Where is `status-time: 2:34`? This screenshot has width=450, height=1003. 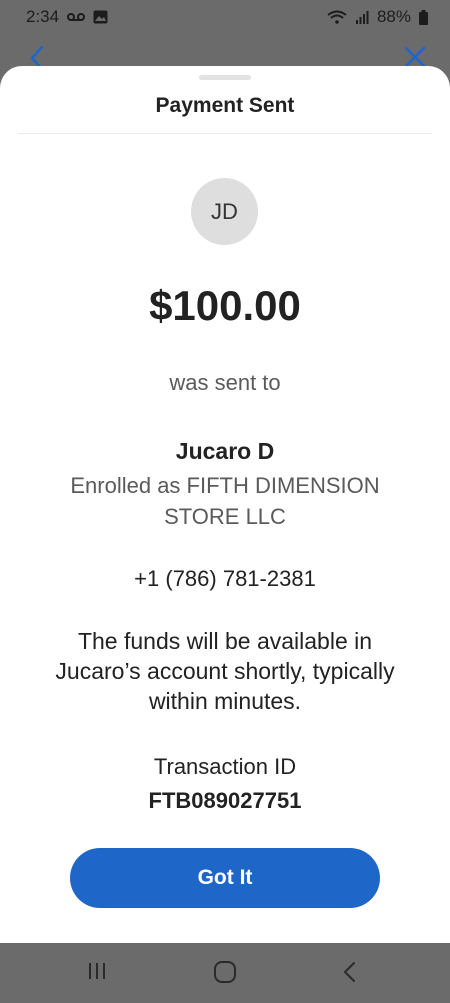 status-time: 2:34 is located at coordinates (43, 16).